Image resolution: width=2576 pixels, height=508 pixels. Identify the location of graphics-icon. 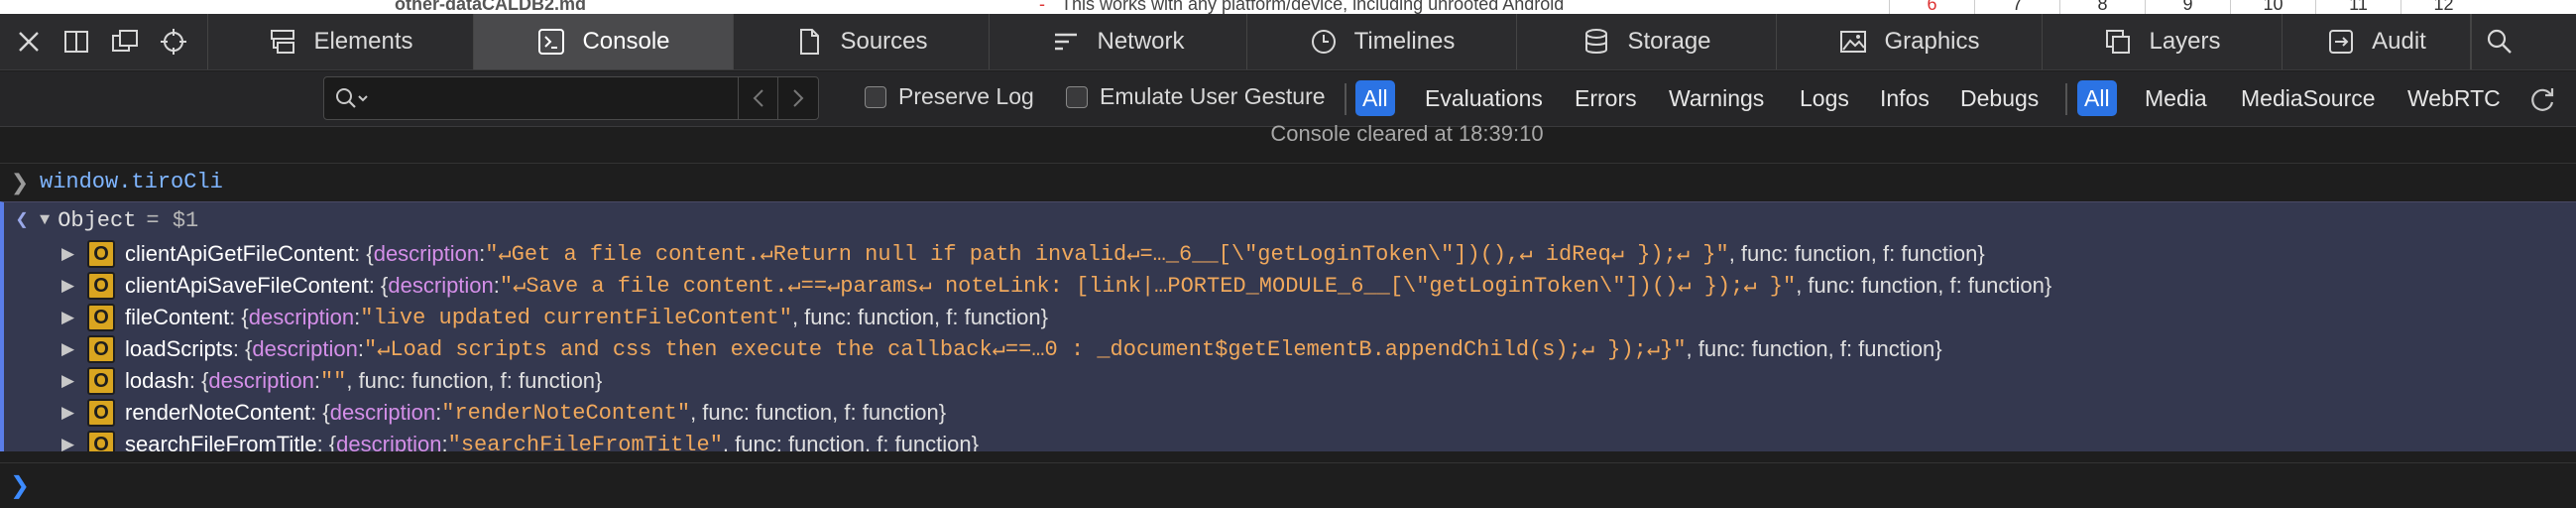
(1853, 42).